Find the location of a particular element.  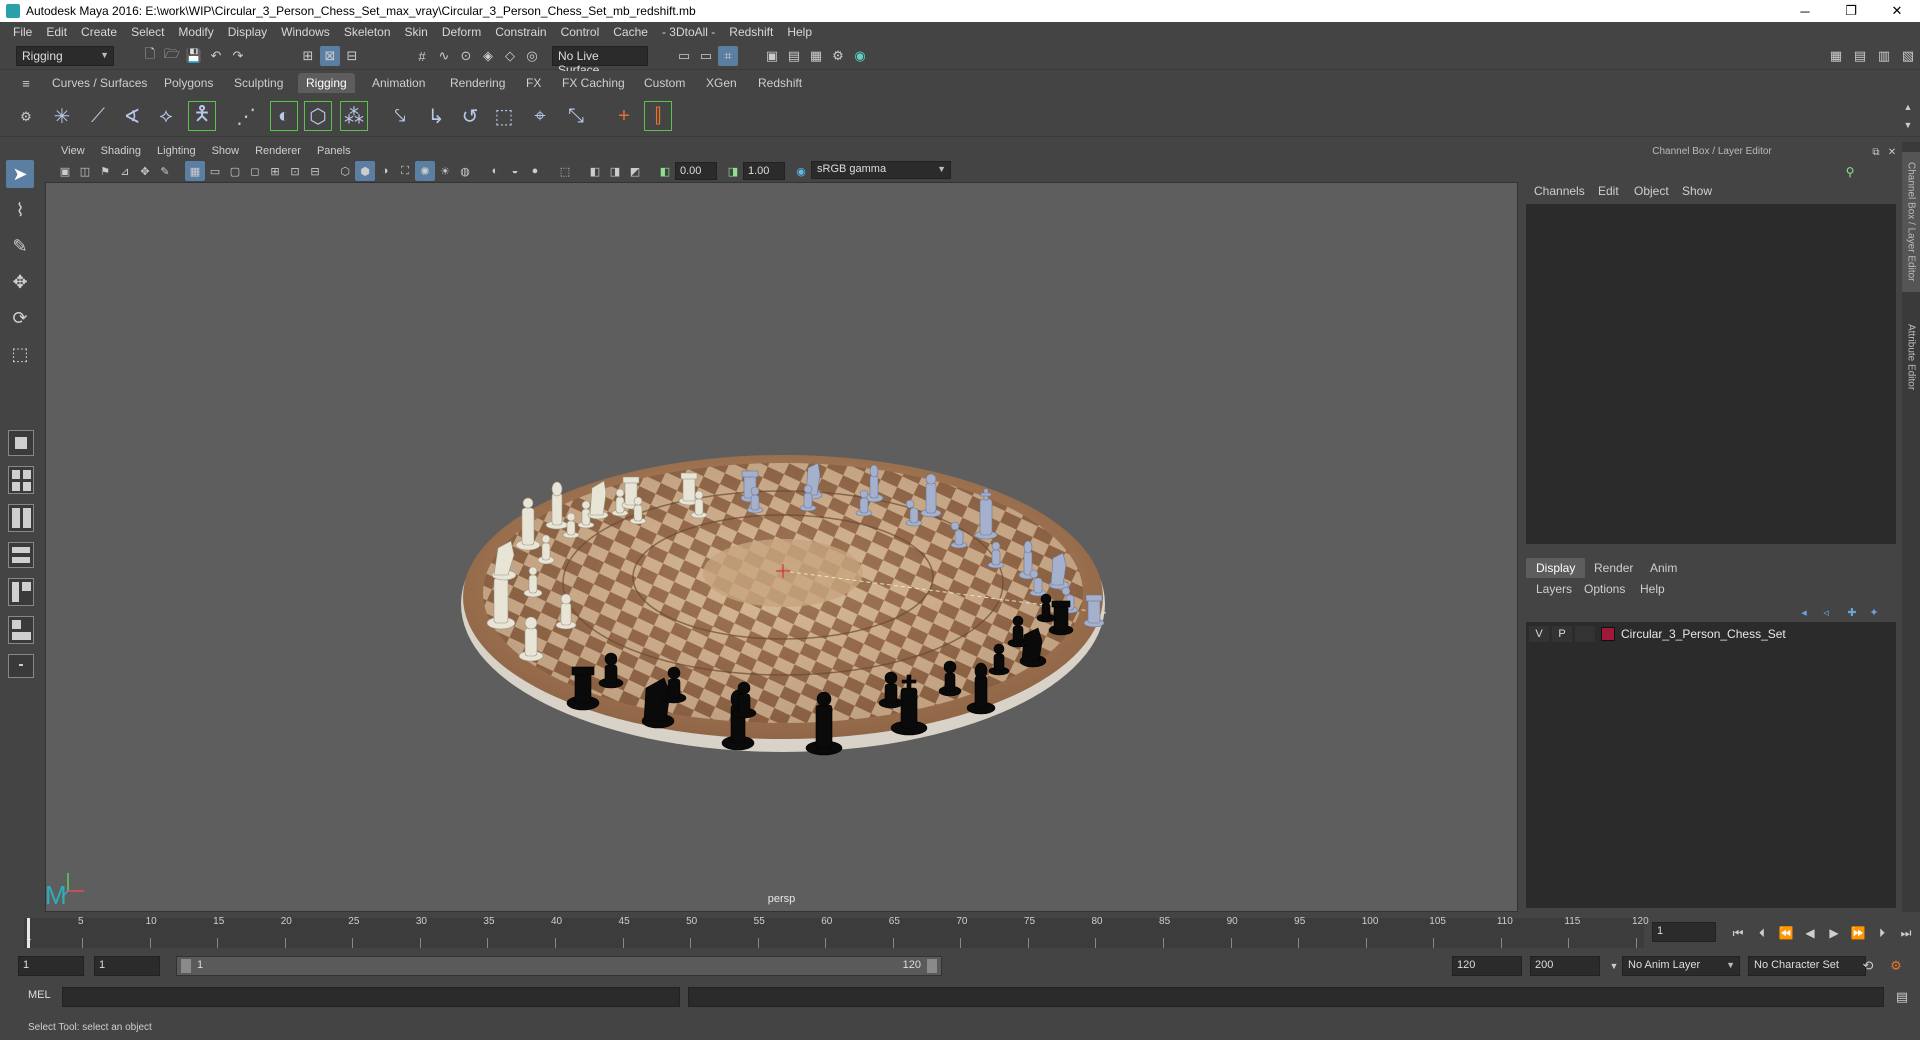

anim-end-chevron-icon: ▼ is located at coordinates (1614, 966).